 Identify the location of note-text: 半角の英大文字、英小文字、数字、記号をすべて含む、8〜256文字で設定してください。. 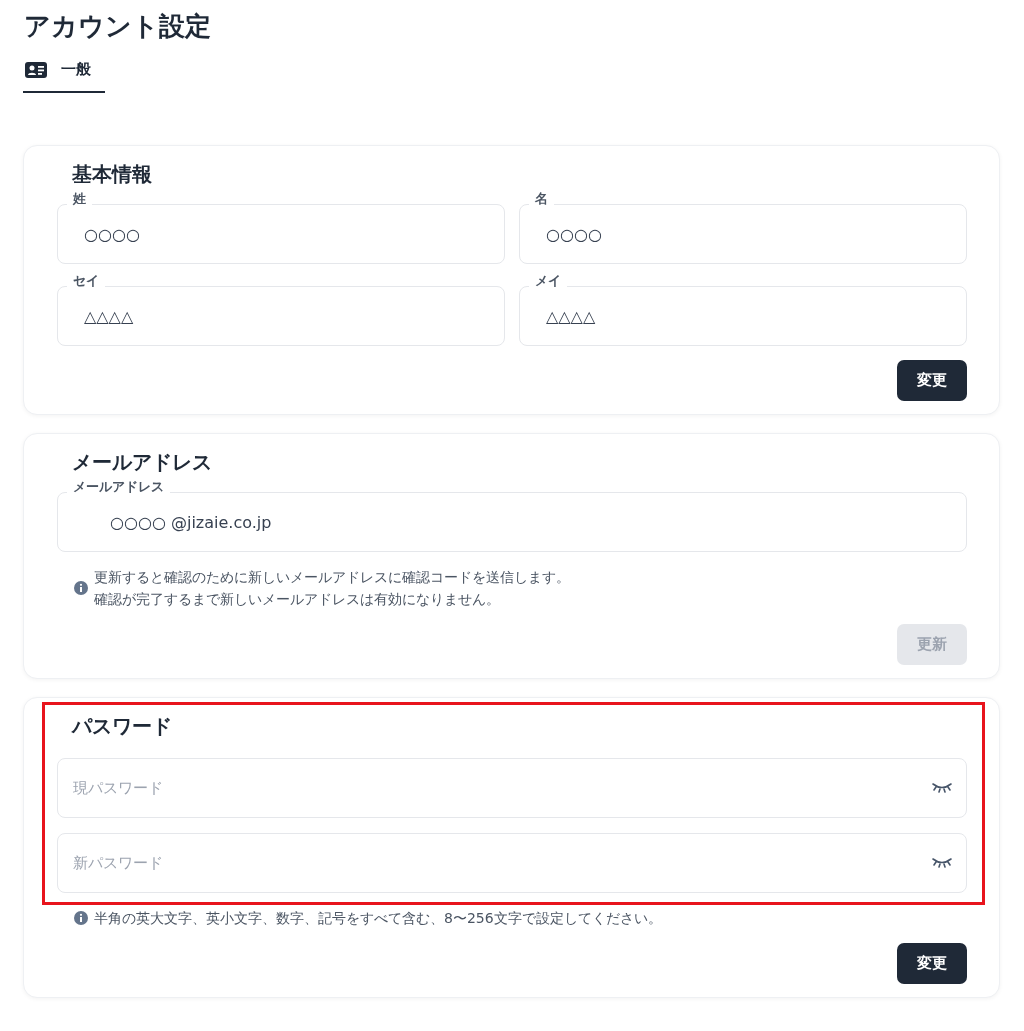
(378, 918).